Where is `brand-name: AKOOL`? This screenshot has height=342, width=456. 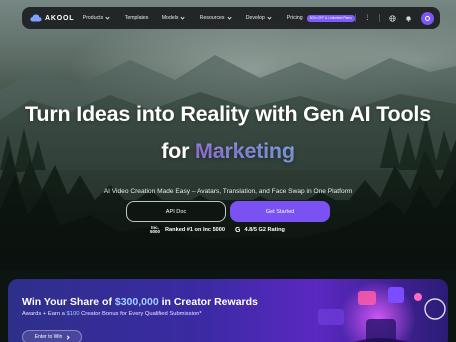 brand-name: AKOOL is located at coordinates (60, 18).